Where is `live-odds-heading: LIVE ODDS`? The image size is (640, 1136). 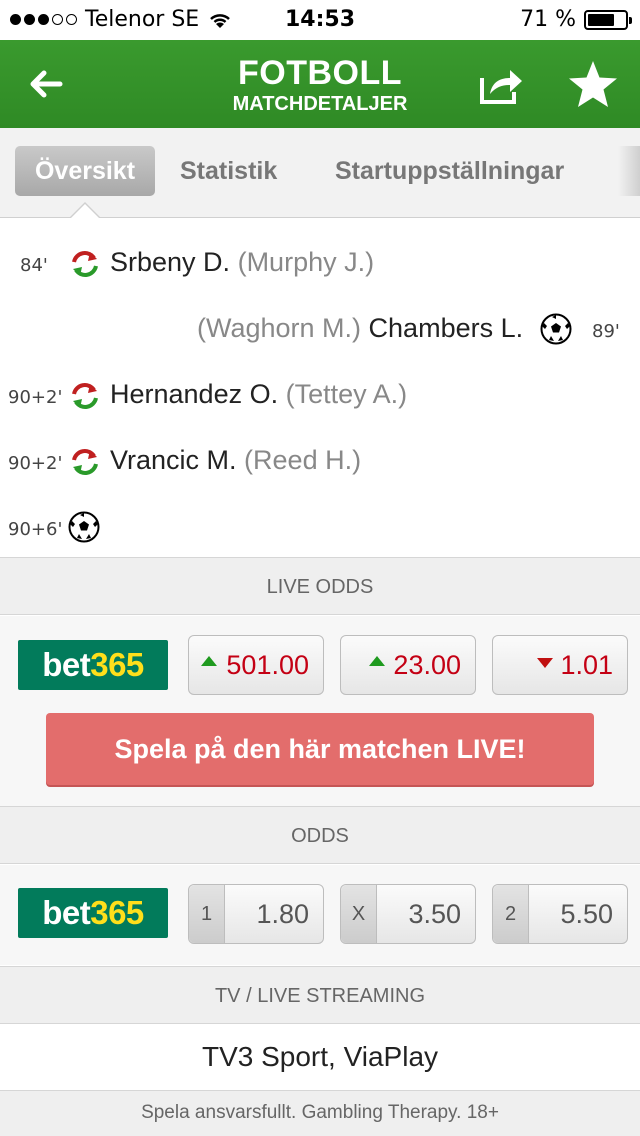
live-odds-heading: LIVE ODDS is located at coordinates (320, 586).